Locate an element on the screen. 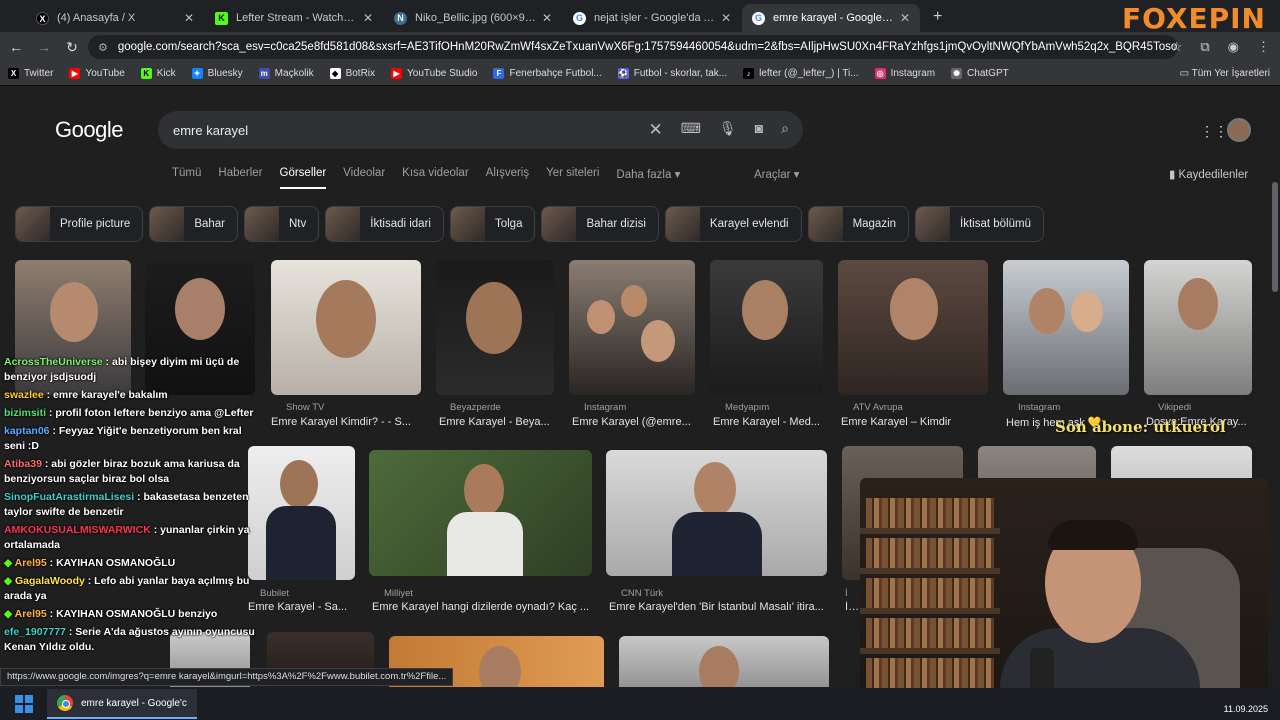 The image size is (1280, 720). bookmark-youtube: ▶ YouTube is located at coordinates (97, 73).